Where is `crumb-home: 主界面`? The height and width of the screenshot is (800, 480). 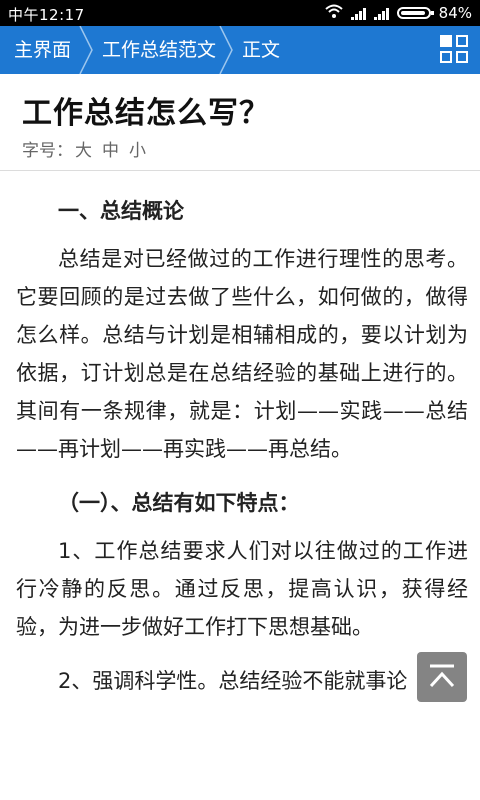
crumb-home: 主界面 is located at coordinates (42, 50).